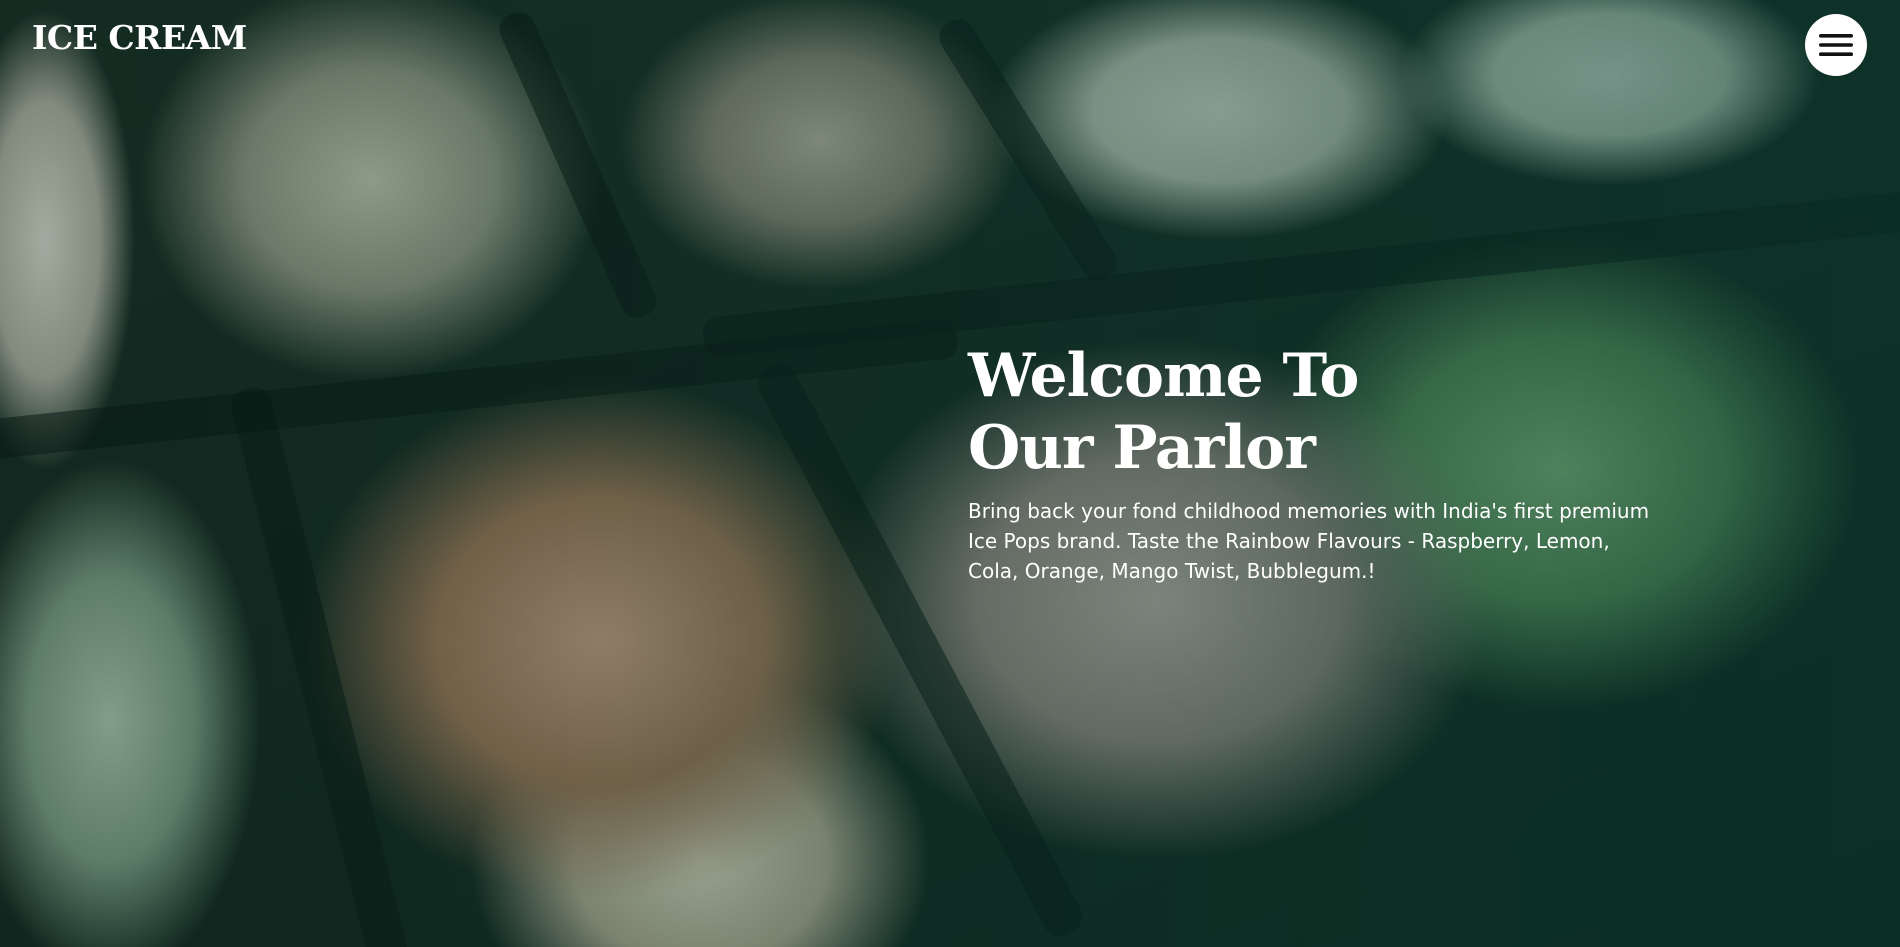 The image size is (1900, 947). What do you see at coordinates (1318, 412) in the screenshot?
I see `hero-title: Welcome To Our Parlor` at bounding box center [1318, 412].